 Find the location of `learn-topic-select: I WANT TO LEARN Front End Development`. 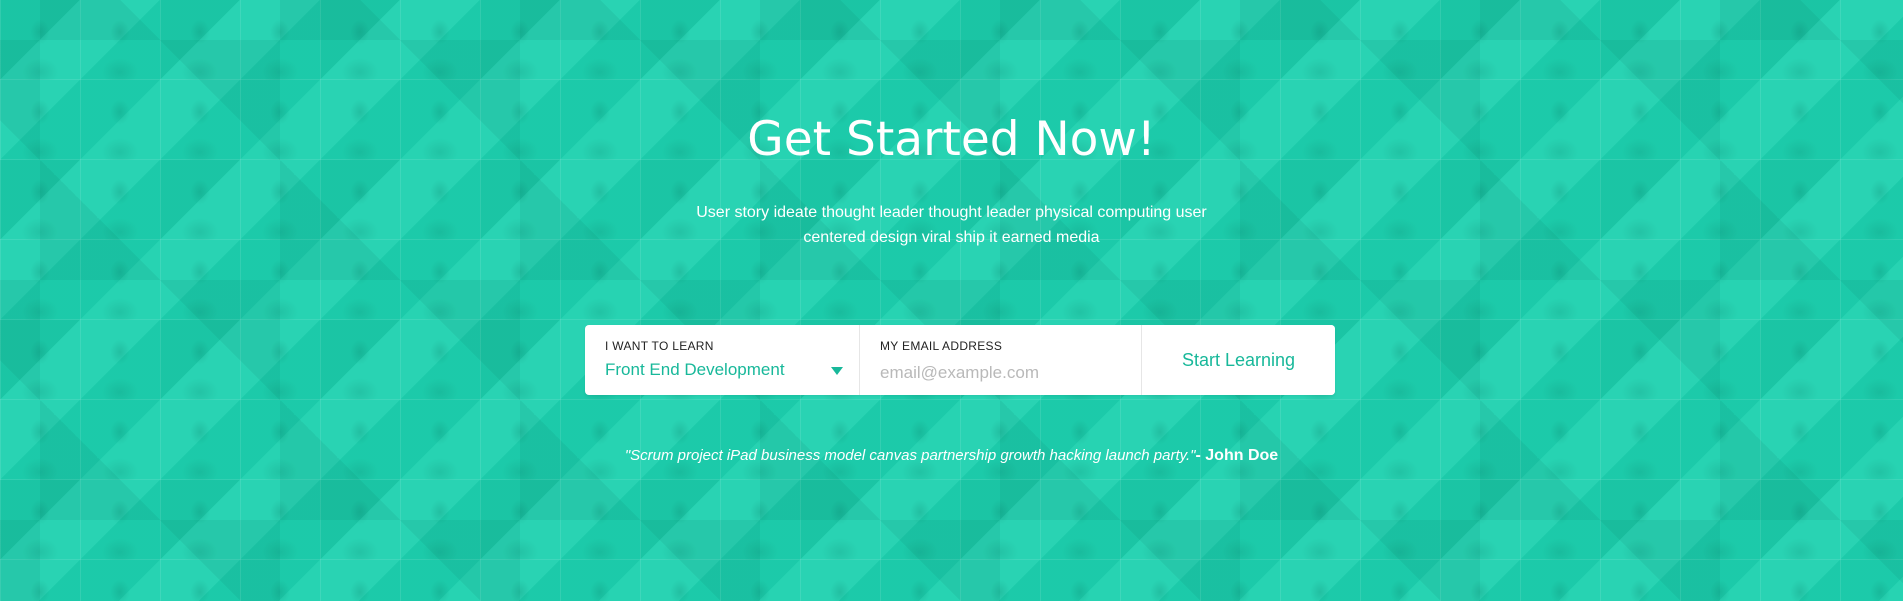

learn-topic-select: I WANT TO LEARN Front End Development is located at coordinates (722, 360).